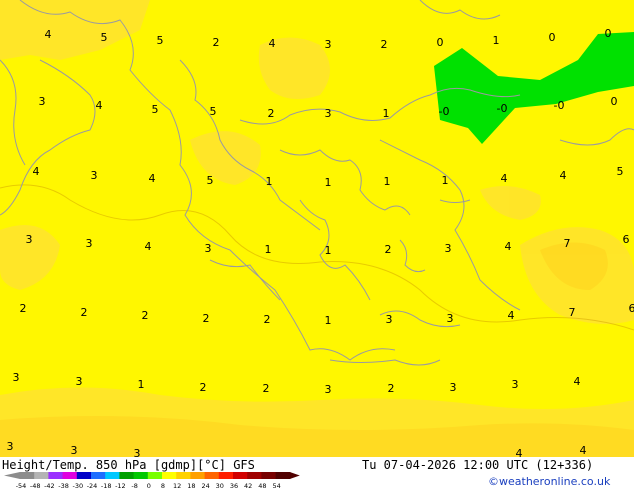 The width and height of the screenshot is (634, 490). Describe the element at coordinates (248, 486) in the screenshot. I see `scale-tick-label: 42` at that location.